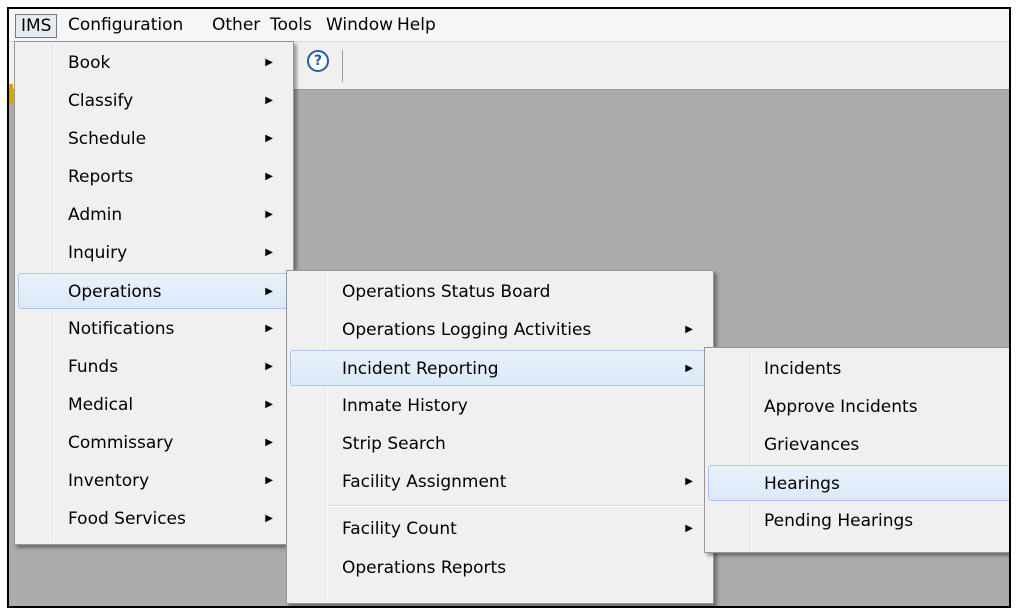 Image resolution: width=1018 pixels, height=615 pixels. I want to click on menu-other: Other, so click(236, 25).